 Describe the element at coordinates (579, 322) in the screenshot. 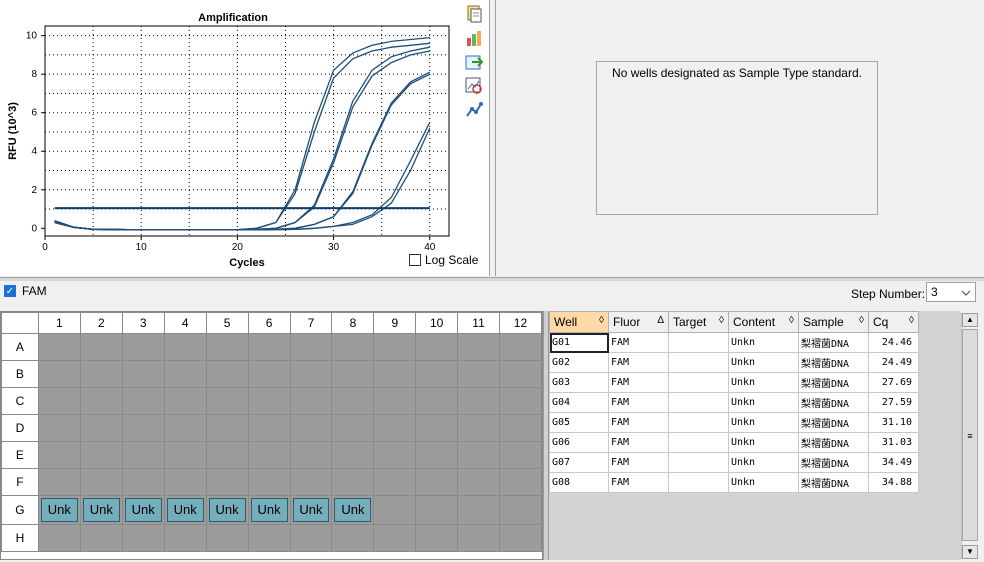

I see `table-header-well: Well ◊` at that location.